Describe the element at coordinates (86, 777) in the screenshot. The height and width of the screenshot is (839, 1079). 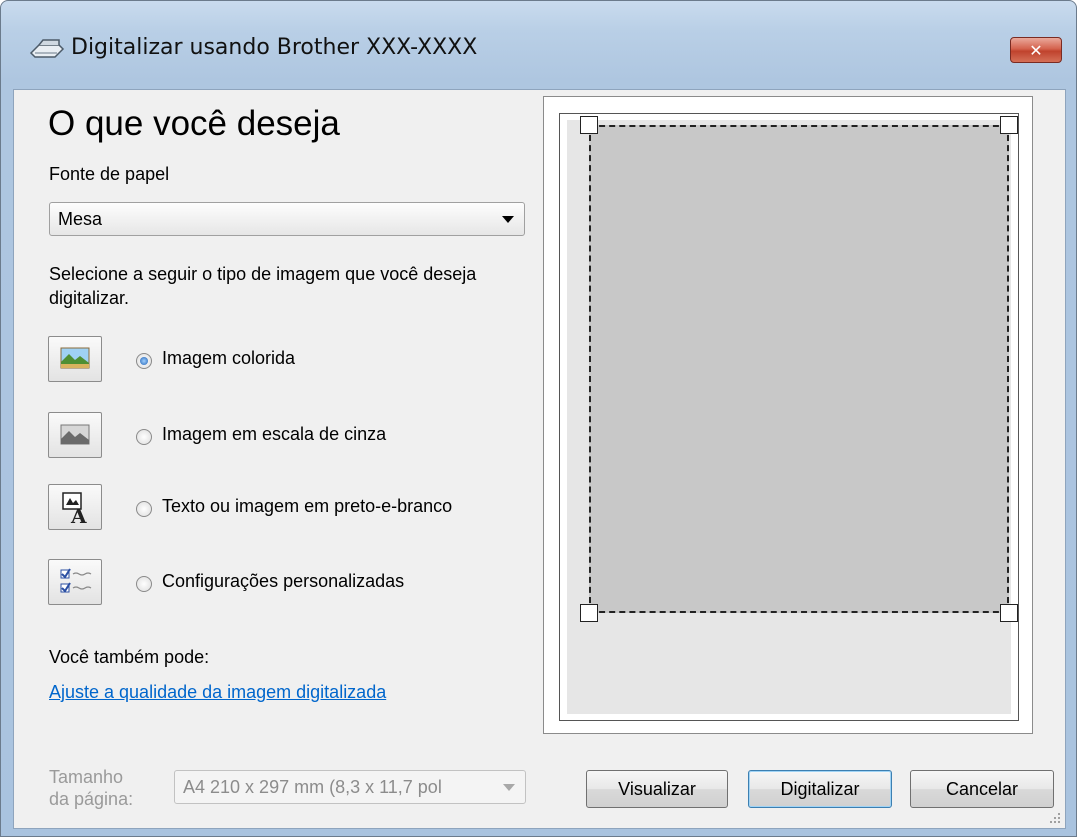
I see `page-size-label-line1: Tamanho` at that location.